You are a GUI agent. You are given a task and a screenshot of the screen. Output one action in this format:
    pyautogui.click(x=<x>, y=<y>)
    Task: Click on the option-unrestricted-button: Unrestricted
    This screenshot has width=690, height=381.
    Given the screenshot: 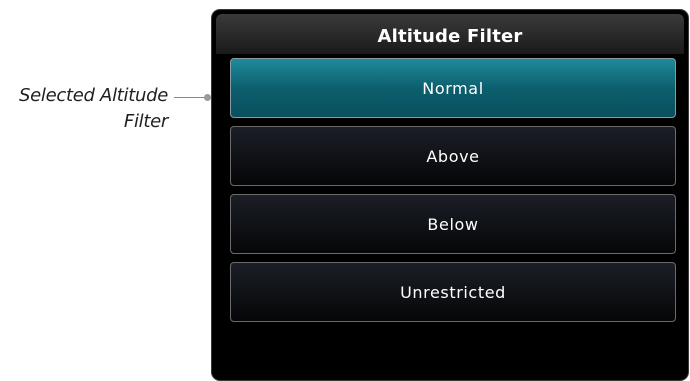 What is the action you would take?
    pyautogui.click(x=453, y=292)
    